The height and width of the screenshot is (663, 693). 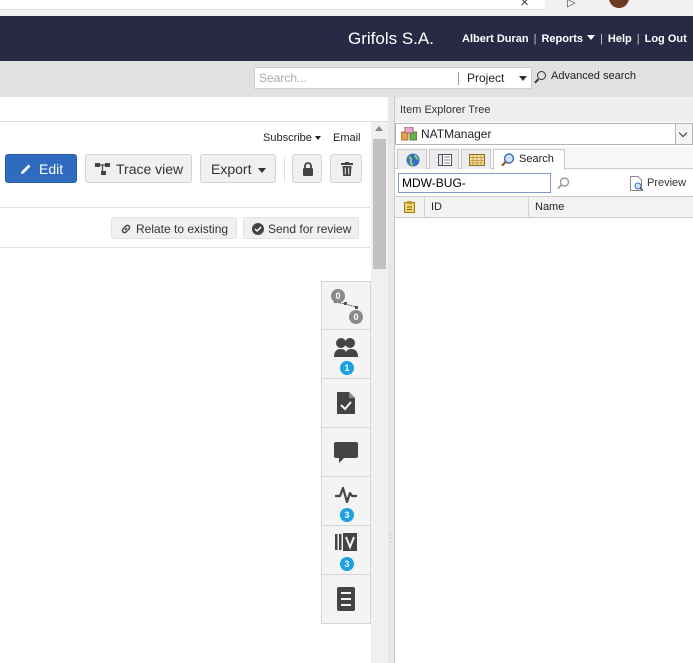 I want to click on search-input, so click(x=356, y=78).